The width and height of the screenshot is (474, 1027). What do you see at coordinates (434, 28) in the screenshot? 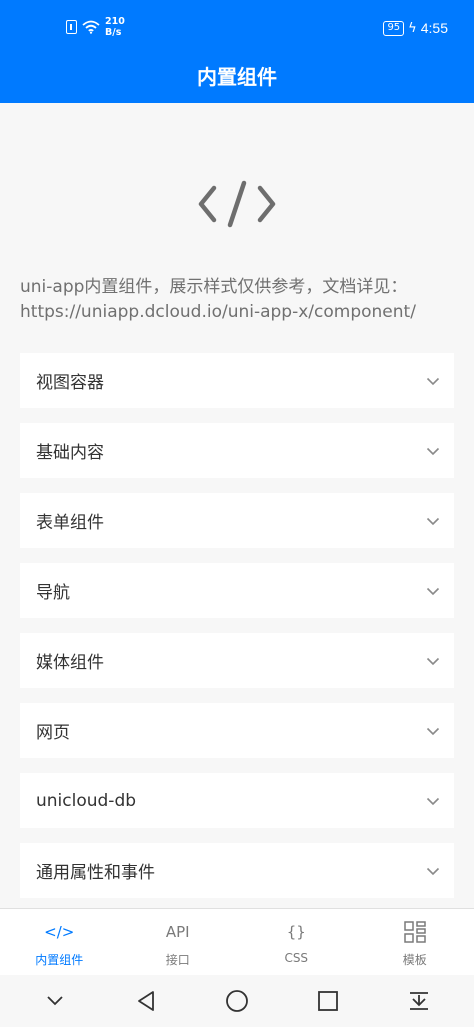
I see `clock: 4:55` at bounding box center [434, 28].